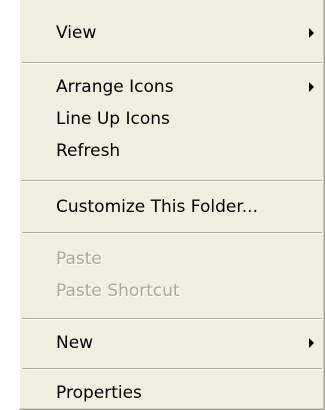 This screenshot has height=410, width=325. I want to click on menu-item-label: Refresh, so click(88, 151).